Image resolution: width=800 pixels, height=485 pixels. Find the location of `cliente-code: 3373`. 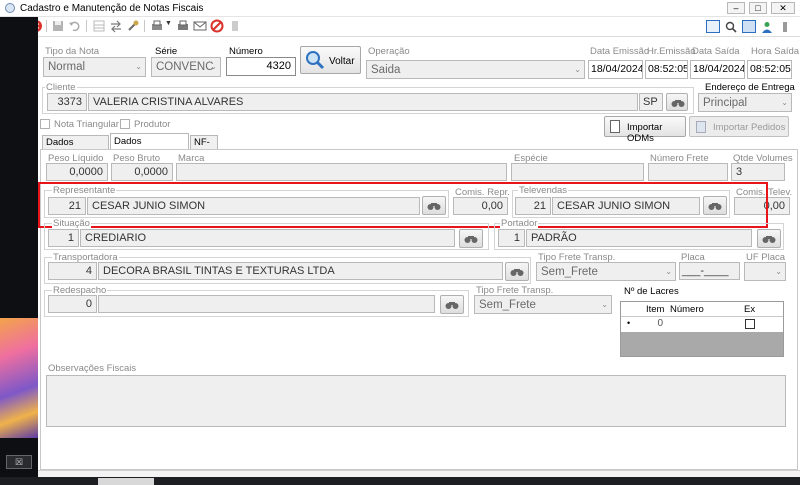

cliente-code: 3373 is located at coordinates (67, 102).